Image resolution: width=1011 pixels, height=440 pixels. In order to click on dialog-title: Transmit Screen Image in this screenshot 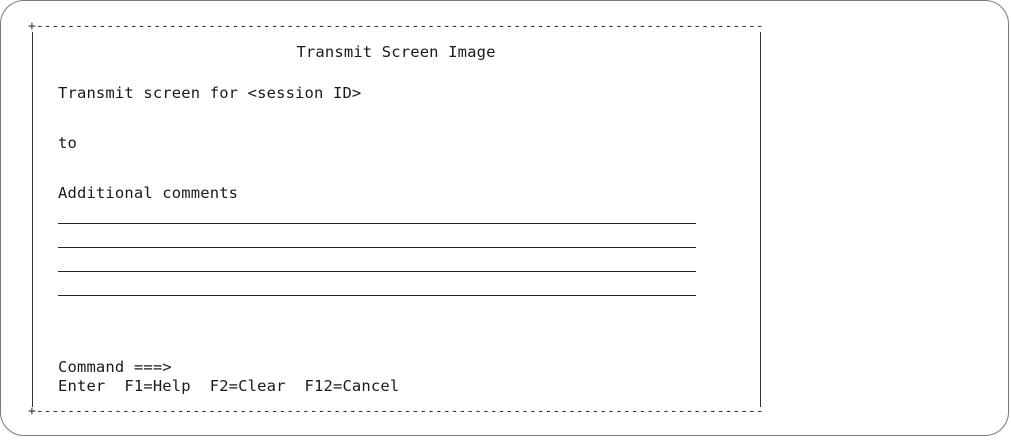, I will do `click(396, 52)`.